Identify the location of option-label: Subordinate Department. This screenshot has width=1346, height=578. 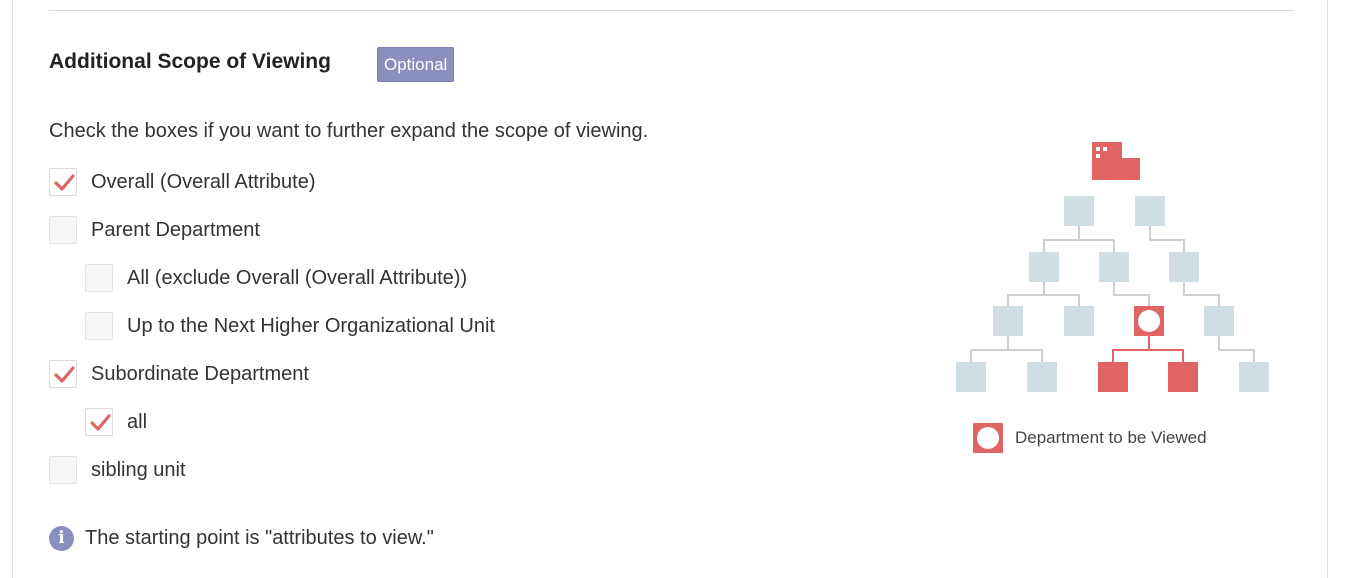
(200, 373).